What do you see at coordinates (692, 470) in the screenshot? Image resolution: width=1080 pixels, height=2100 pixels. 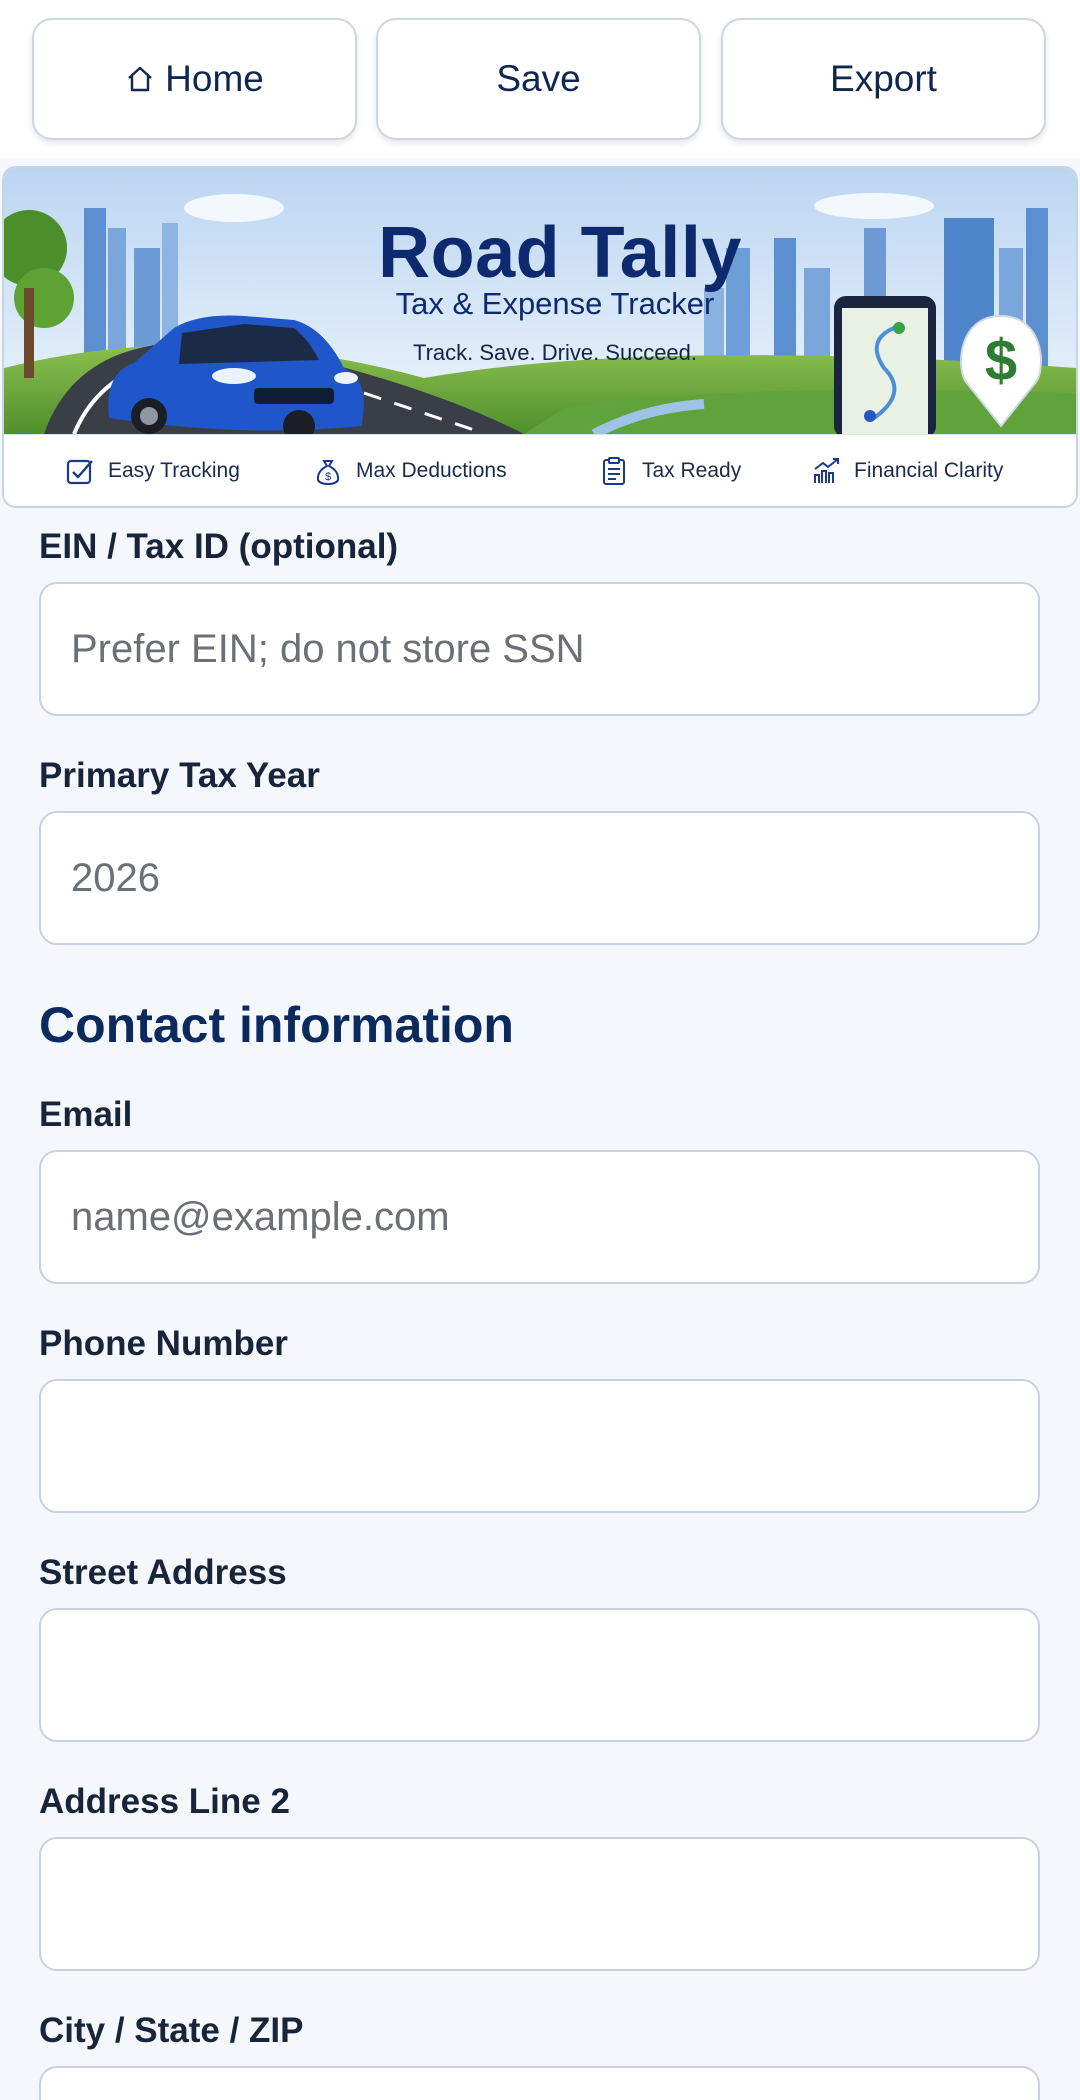 I see `feature-label: Tax Ready` at bounding box center [692, 470].